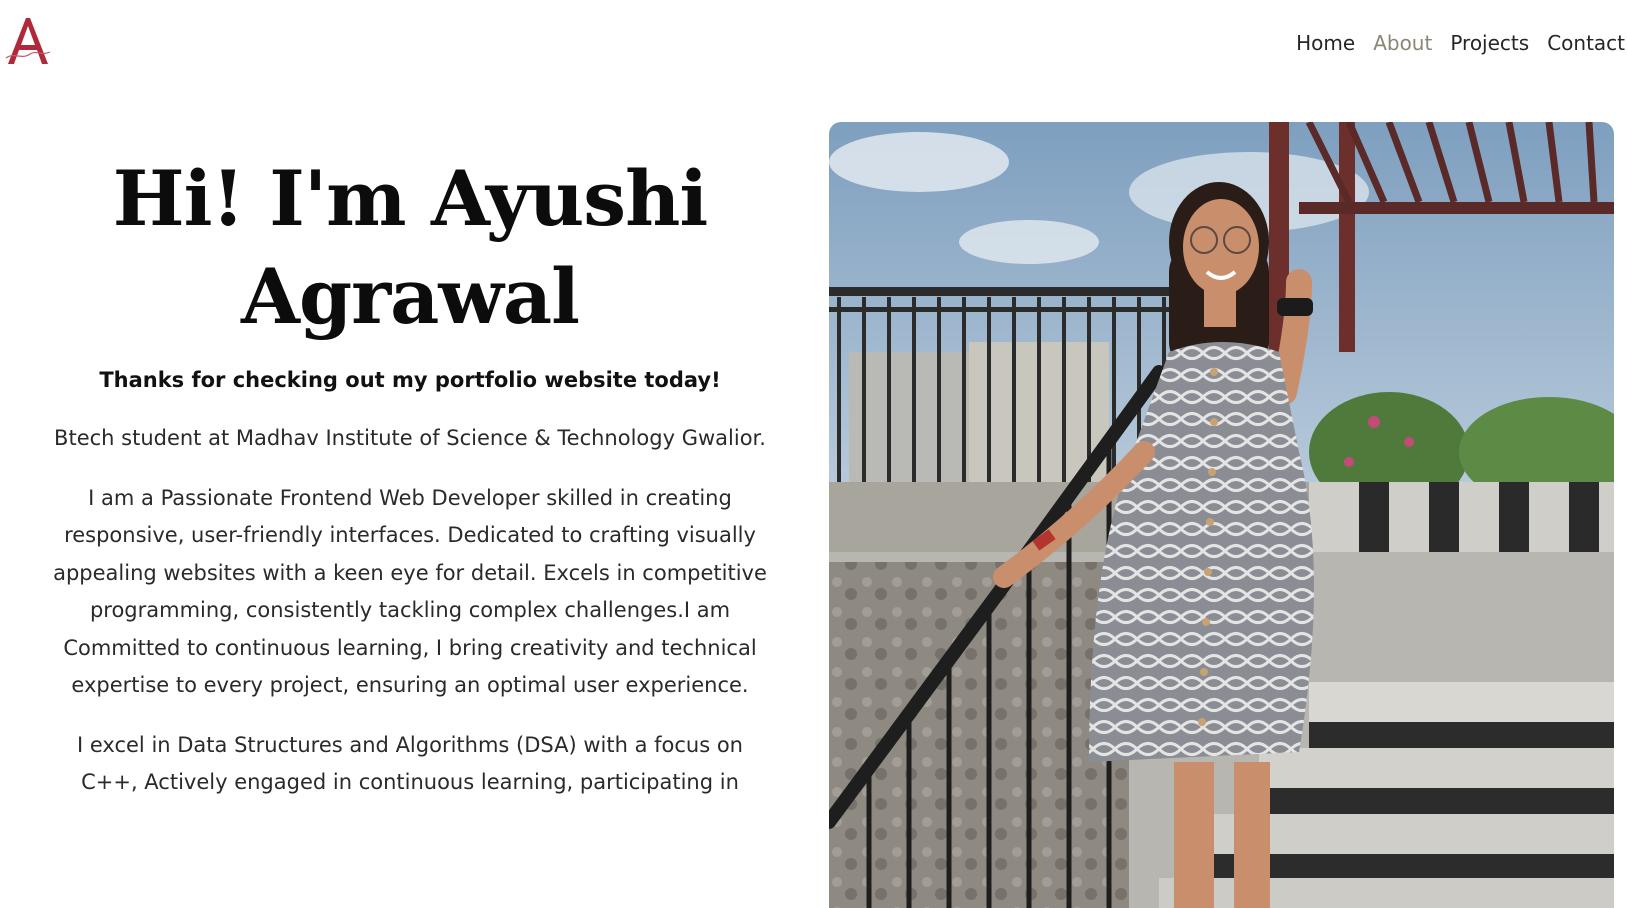 Image resolution: width=1627 pixels, height=908 pixels. I want to click on hero-title: Hi! I'm Ayushi Agrawal, so click(410, 248).